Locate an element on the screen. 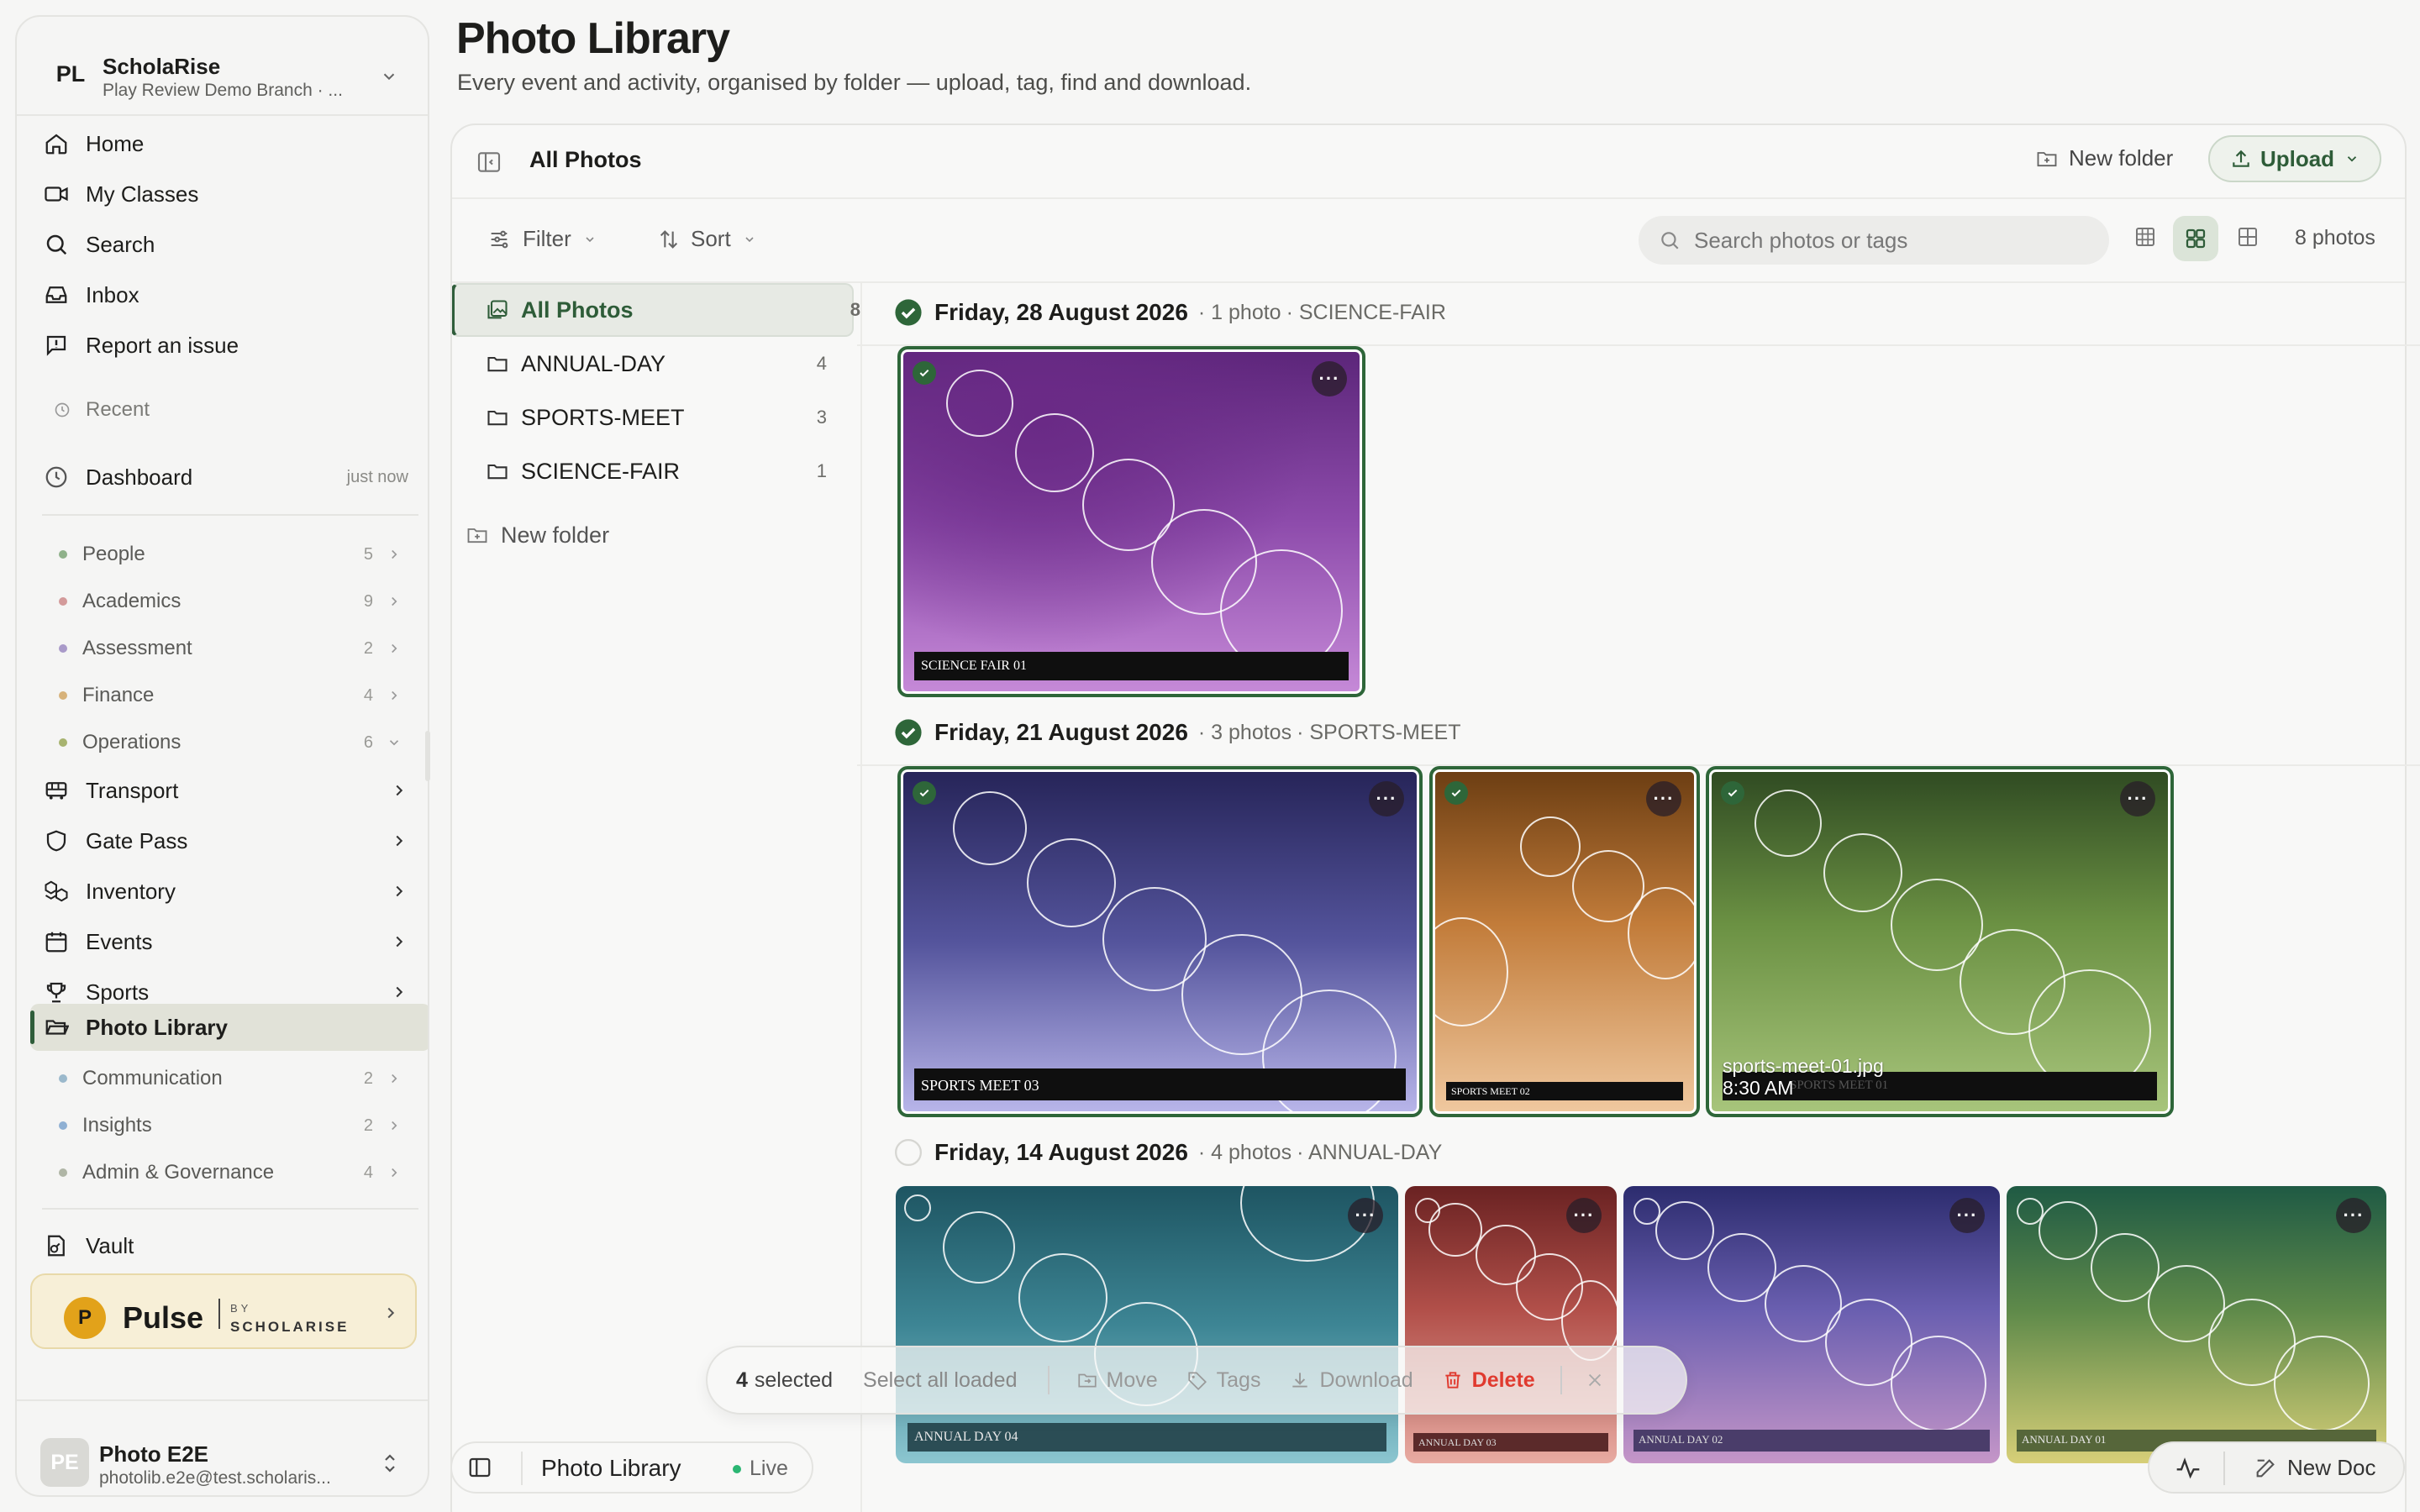 The image size is (2420, 1512). nav-home-label: Home is located at coordinates (116, 143).